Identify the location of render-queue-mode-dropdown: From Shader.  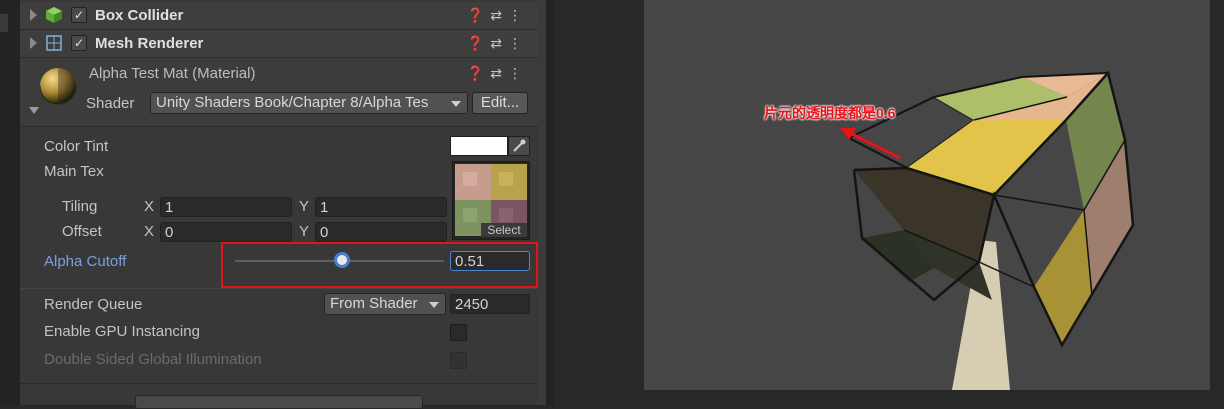
(385, 304).